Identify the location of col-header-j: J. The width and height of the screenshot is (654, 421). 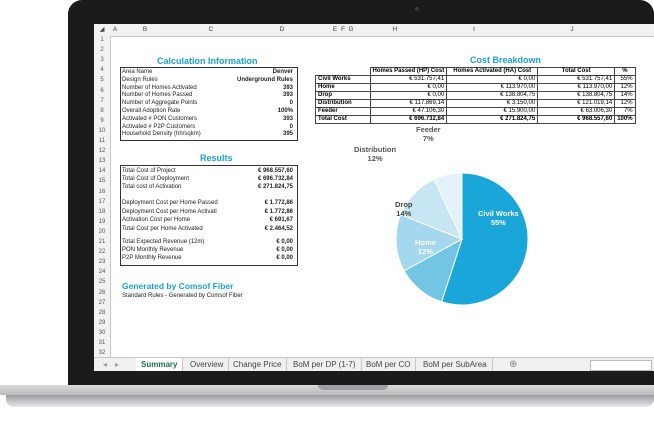
(572, 30).